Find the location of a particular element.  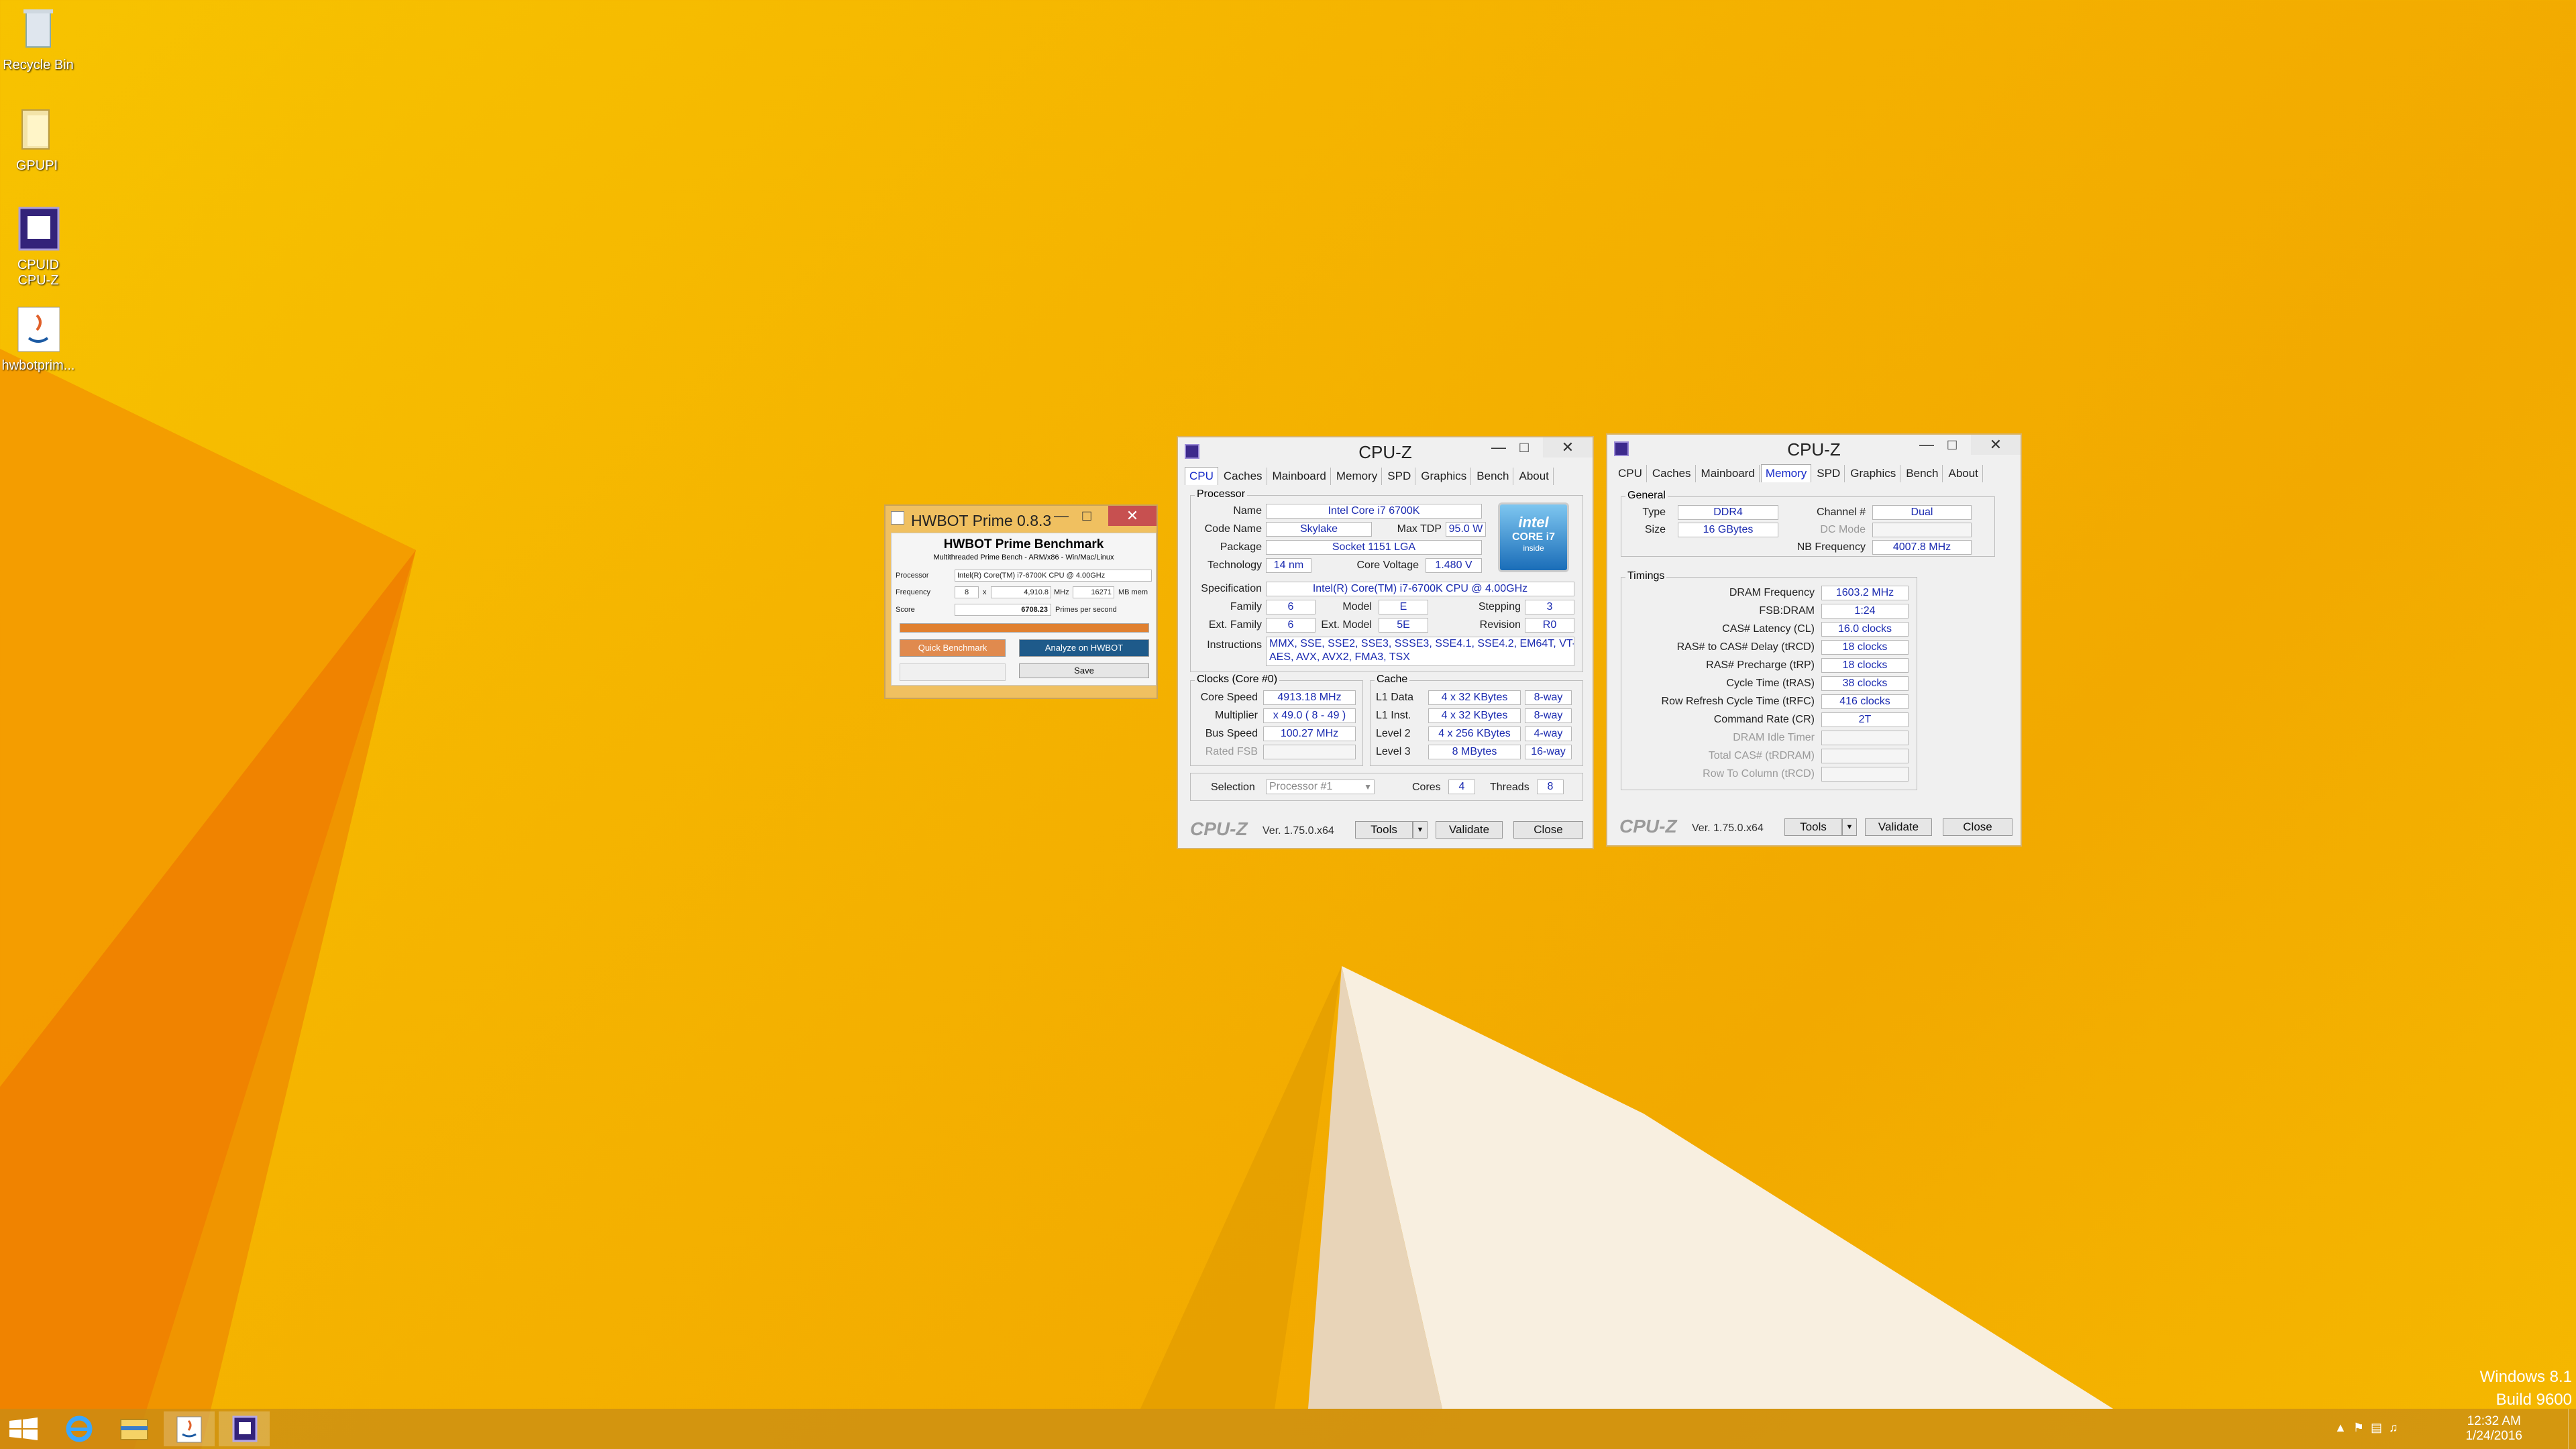

tras-label: Cycle Time (tRAS) is located at coordinates (1770, 683).